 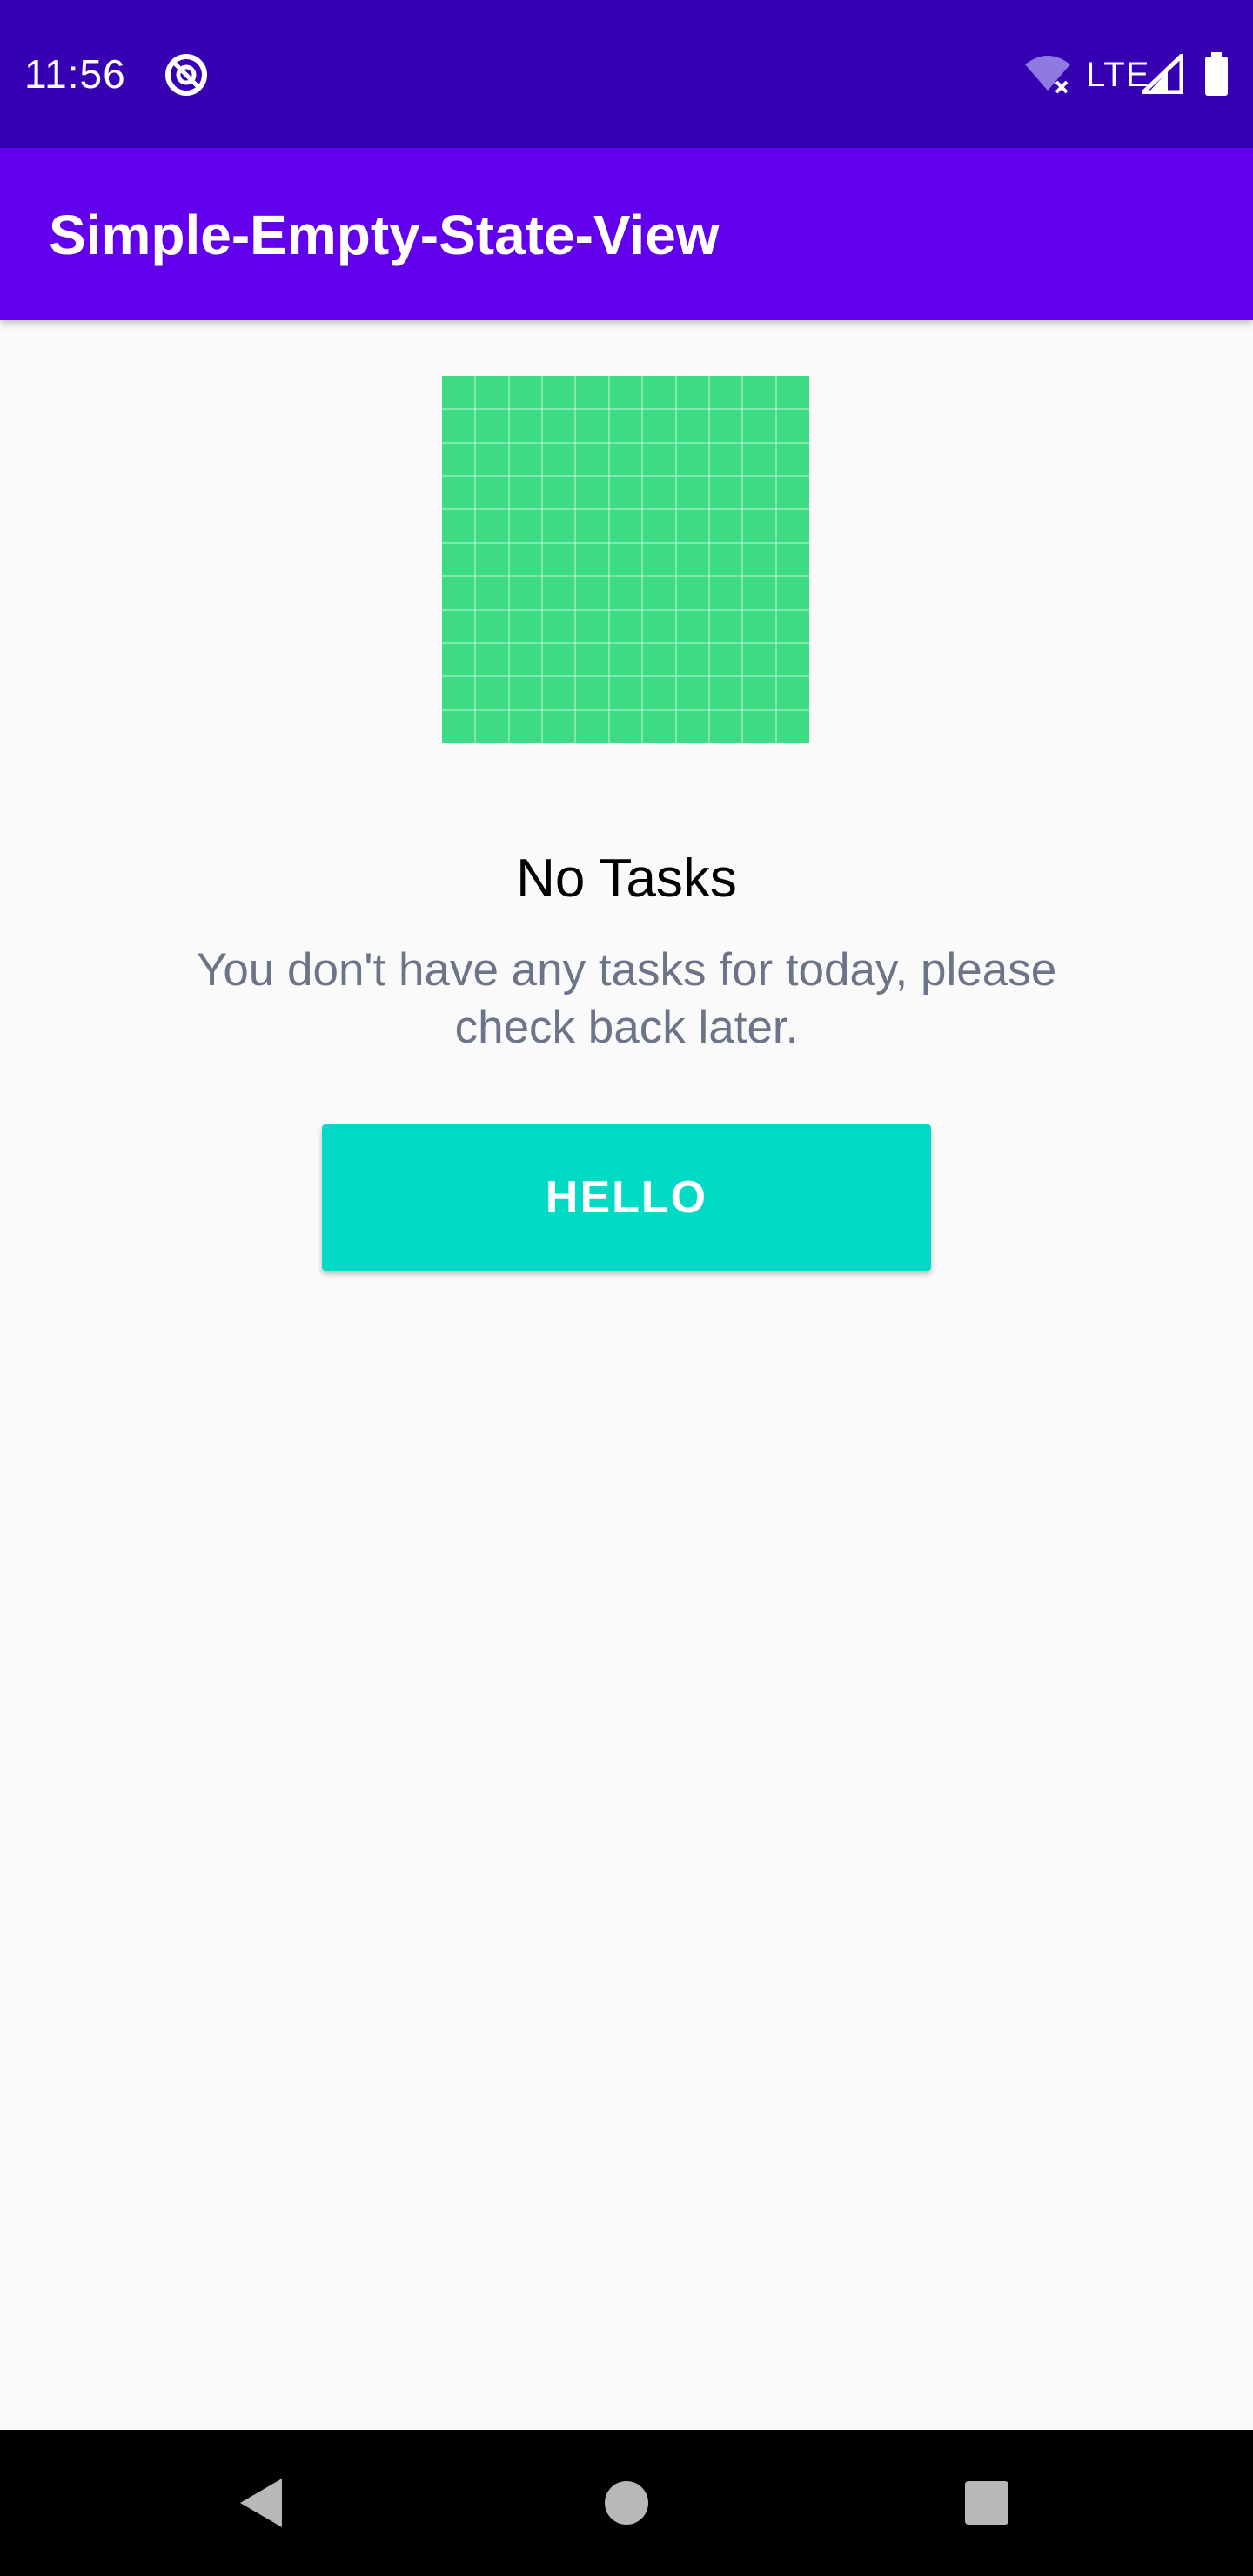 What do you see at coordinates (1118, 75) in the screenshot?
I see `network-type-label: LTE` at bounding box center [1118, 75].